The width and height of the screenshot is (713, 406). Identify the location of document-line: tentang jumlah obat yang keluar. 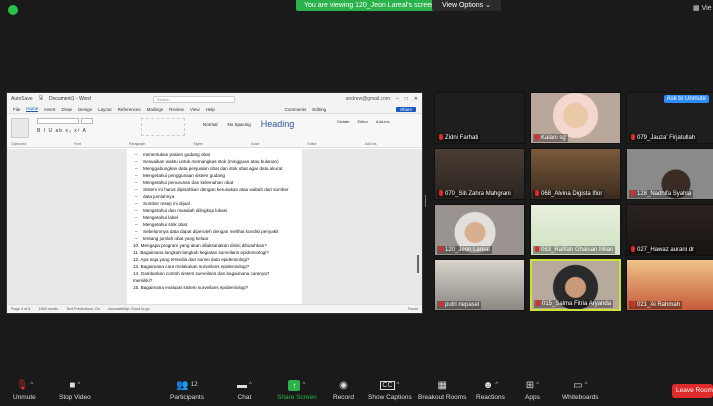
(214, 238).